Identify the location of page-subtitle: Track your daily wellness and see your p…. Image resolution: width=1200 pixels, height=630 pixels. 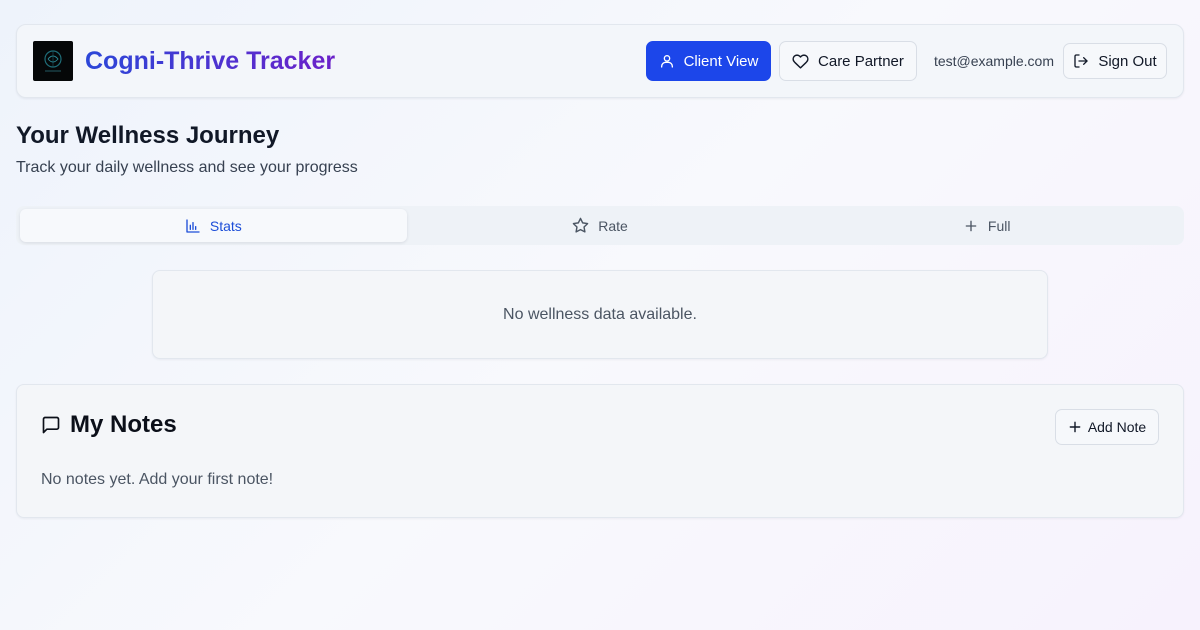
(187, 167).